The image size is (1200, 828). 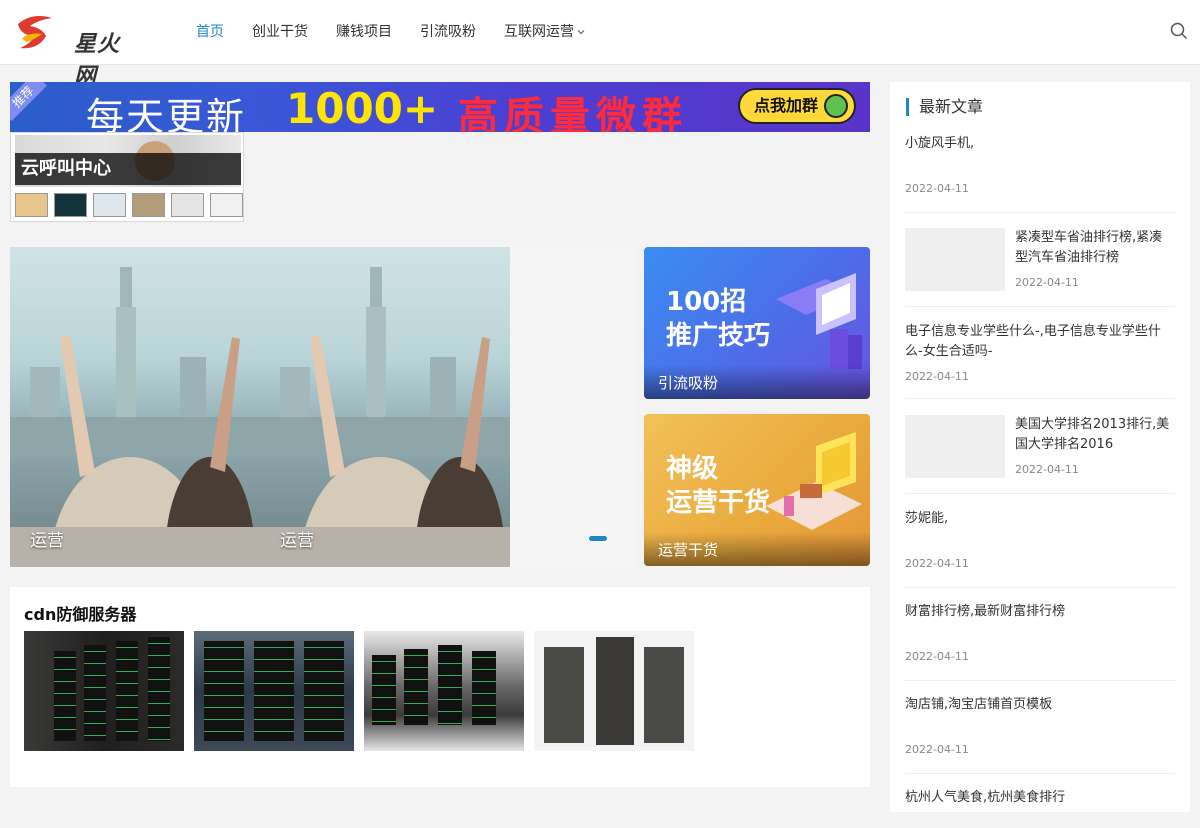 I want to click on promo-card-operations: 神级 运营干货 运营干货, so click(x=757, y=490).